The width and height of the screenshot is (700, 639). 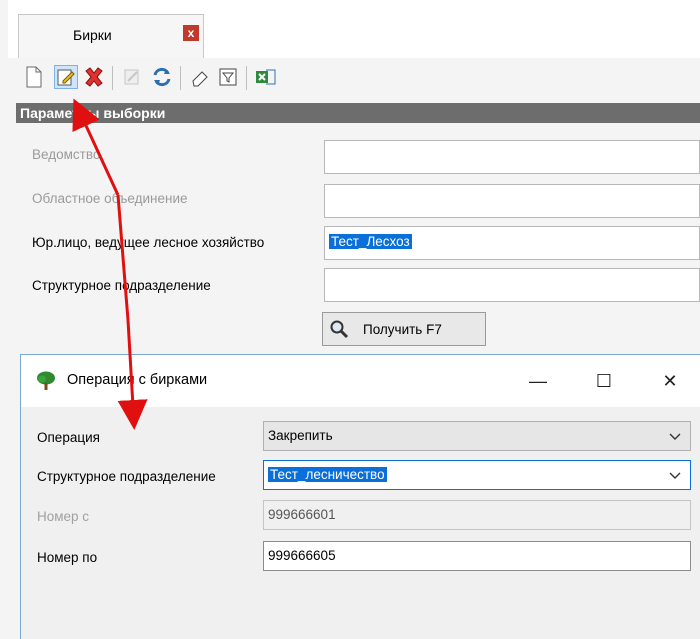 What do you see at coordinates (121, 285) in the screenshot?
I see `field-label-struct-unit: Структурное подразделение` at bounding box center [121, 285].